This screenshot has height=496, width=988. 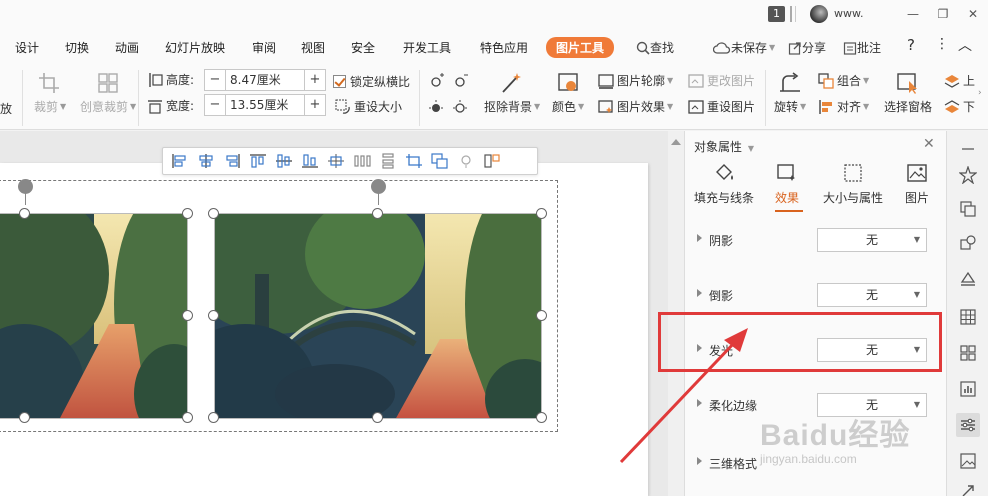 I want to click on more-button: ⋮, so click(x=942, y=44).